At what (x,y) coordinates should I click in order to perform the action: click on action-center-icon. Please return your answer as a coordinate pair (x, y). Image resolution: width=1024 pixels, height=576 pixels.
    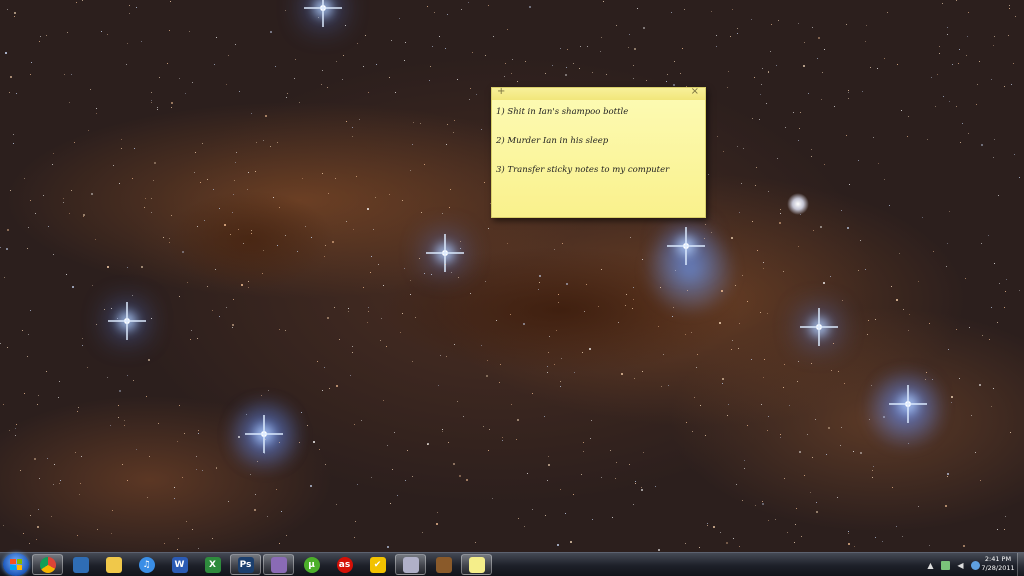
    Looking at the image, I should click on (975, 565).